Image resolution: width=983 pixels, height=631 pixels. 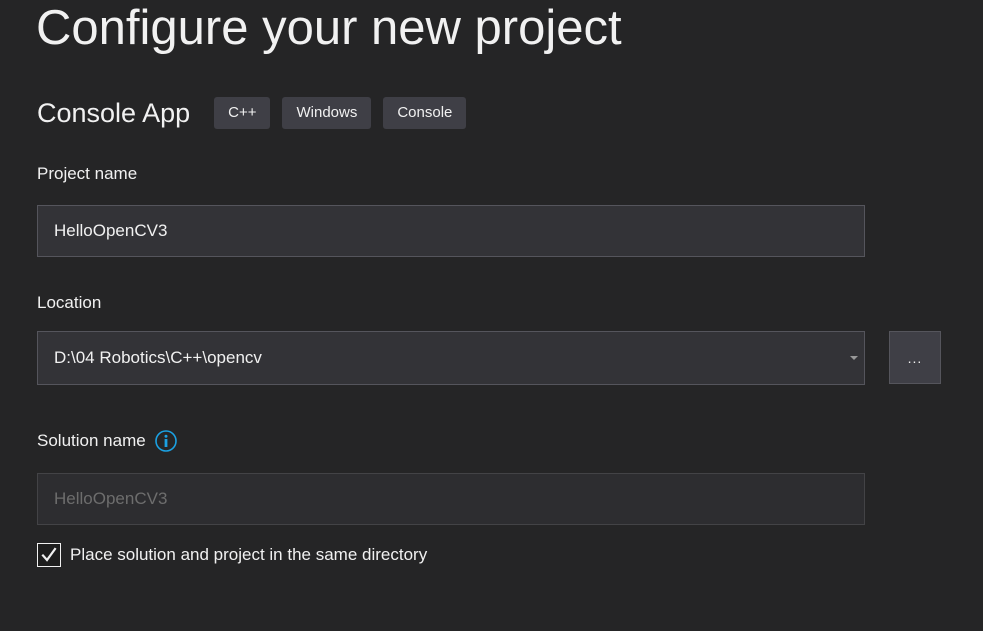 I want to click on location-label: Location, so click(x=69, y=302).